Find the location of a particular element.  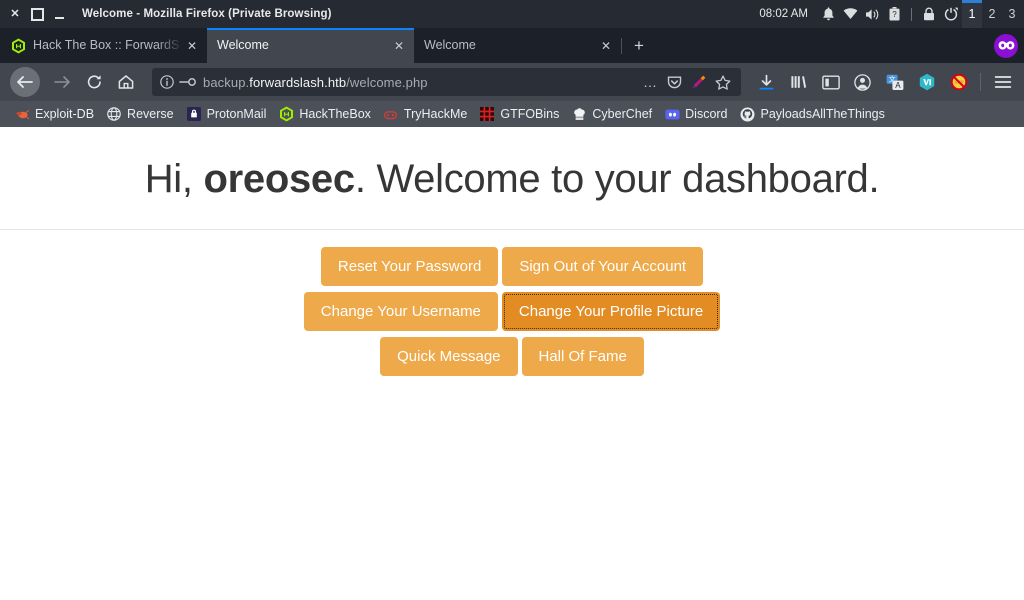

sign-out-button: Sign Out of Your Account is located at coordinates (603, 266).